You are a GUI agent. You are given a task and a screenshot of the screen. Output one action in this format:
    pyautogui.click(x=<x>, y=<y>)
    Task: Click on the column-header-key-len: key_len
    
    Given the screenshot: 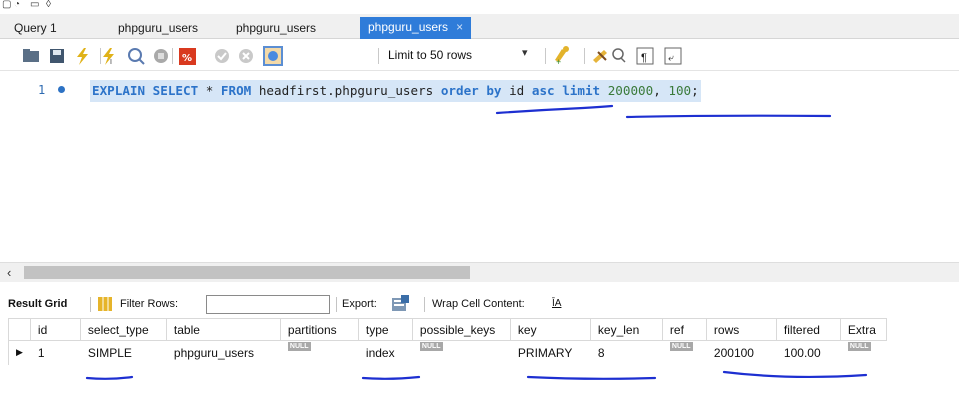 What is the action you would take?
    pyautogui.click(x=626, y=329)
    